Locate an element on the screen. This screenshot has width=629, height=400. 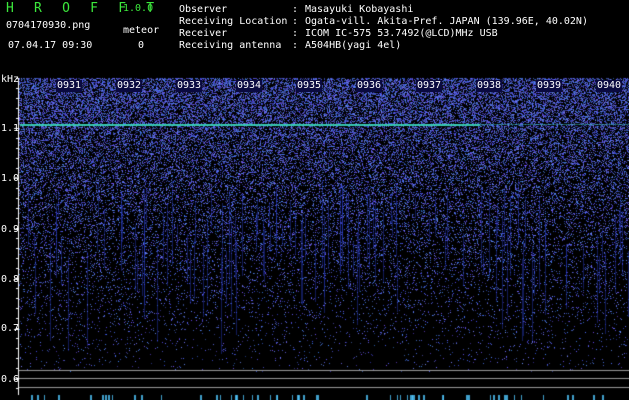
info-label: Receiving antenna is located at coordinates (230, 45).